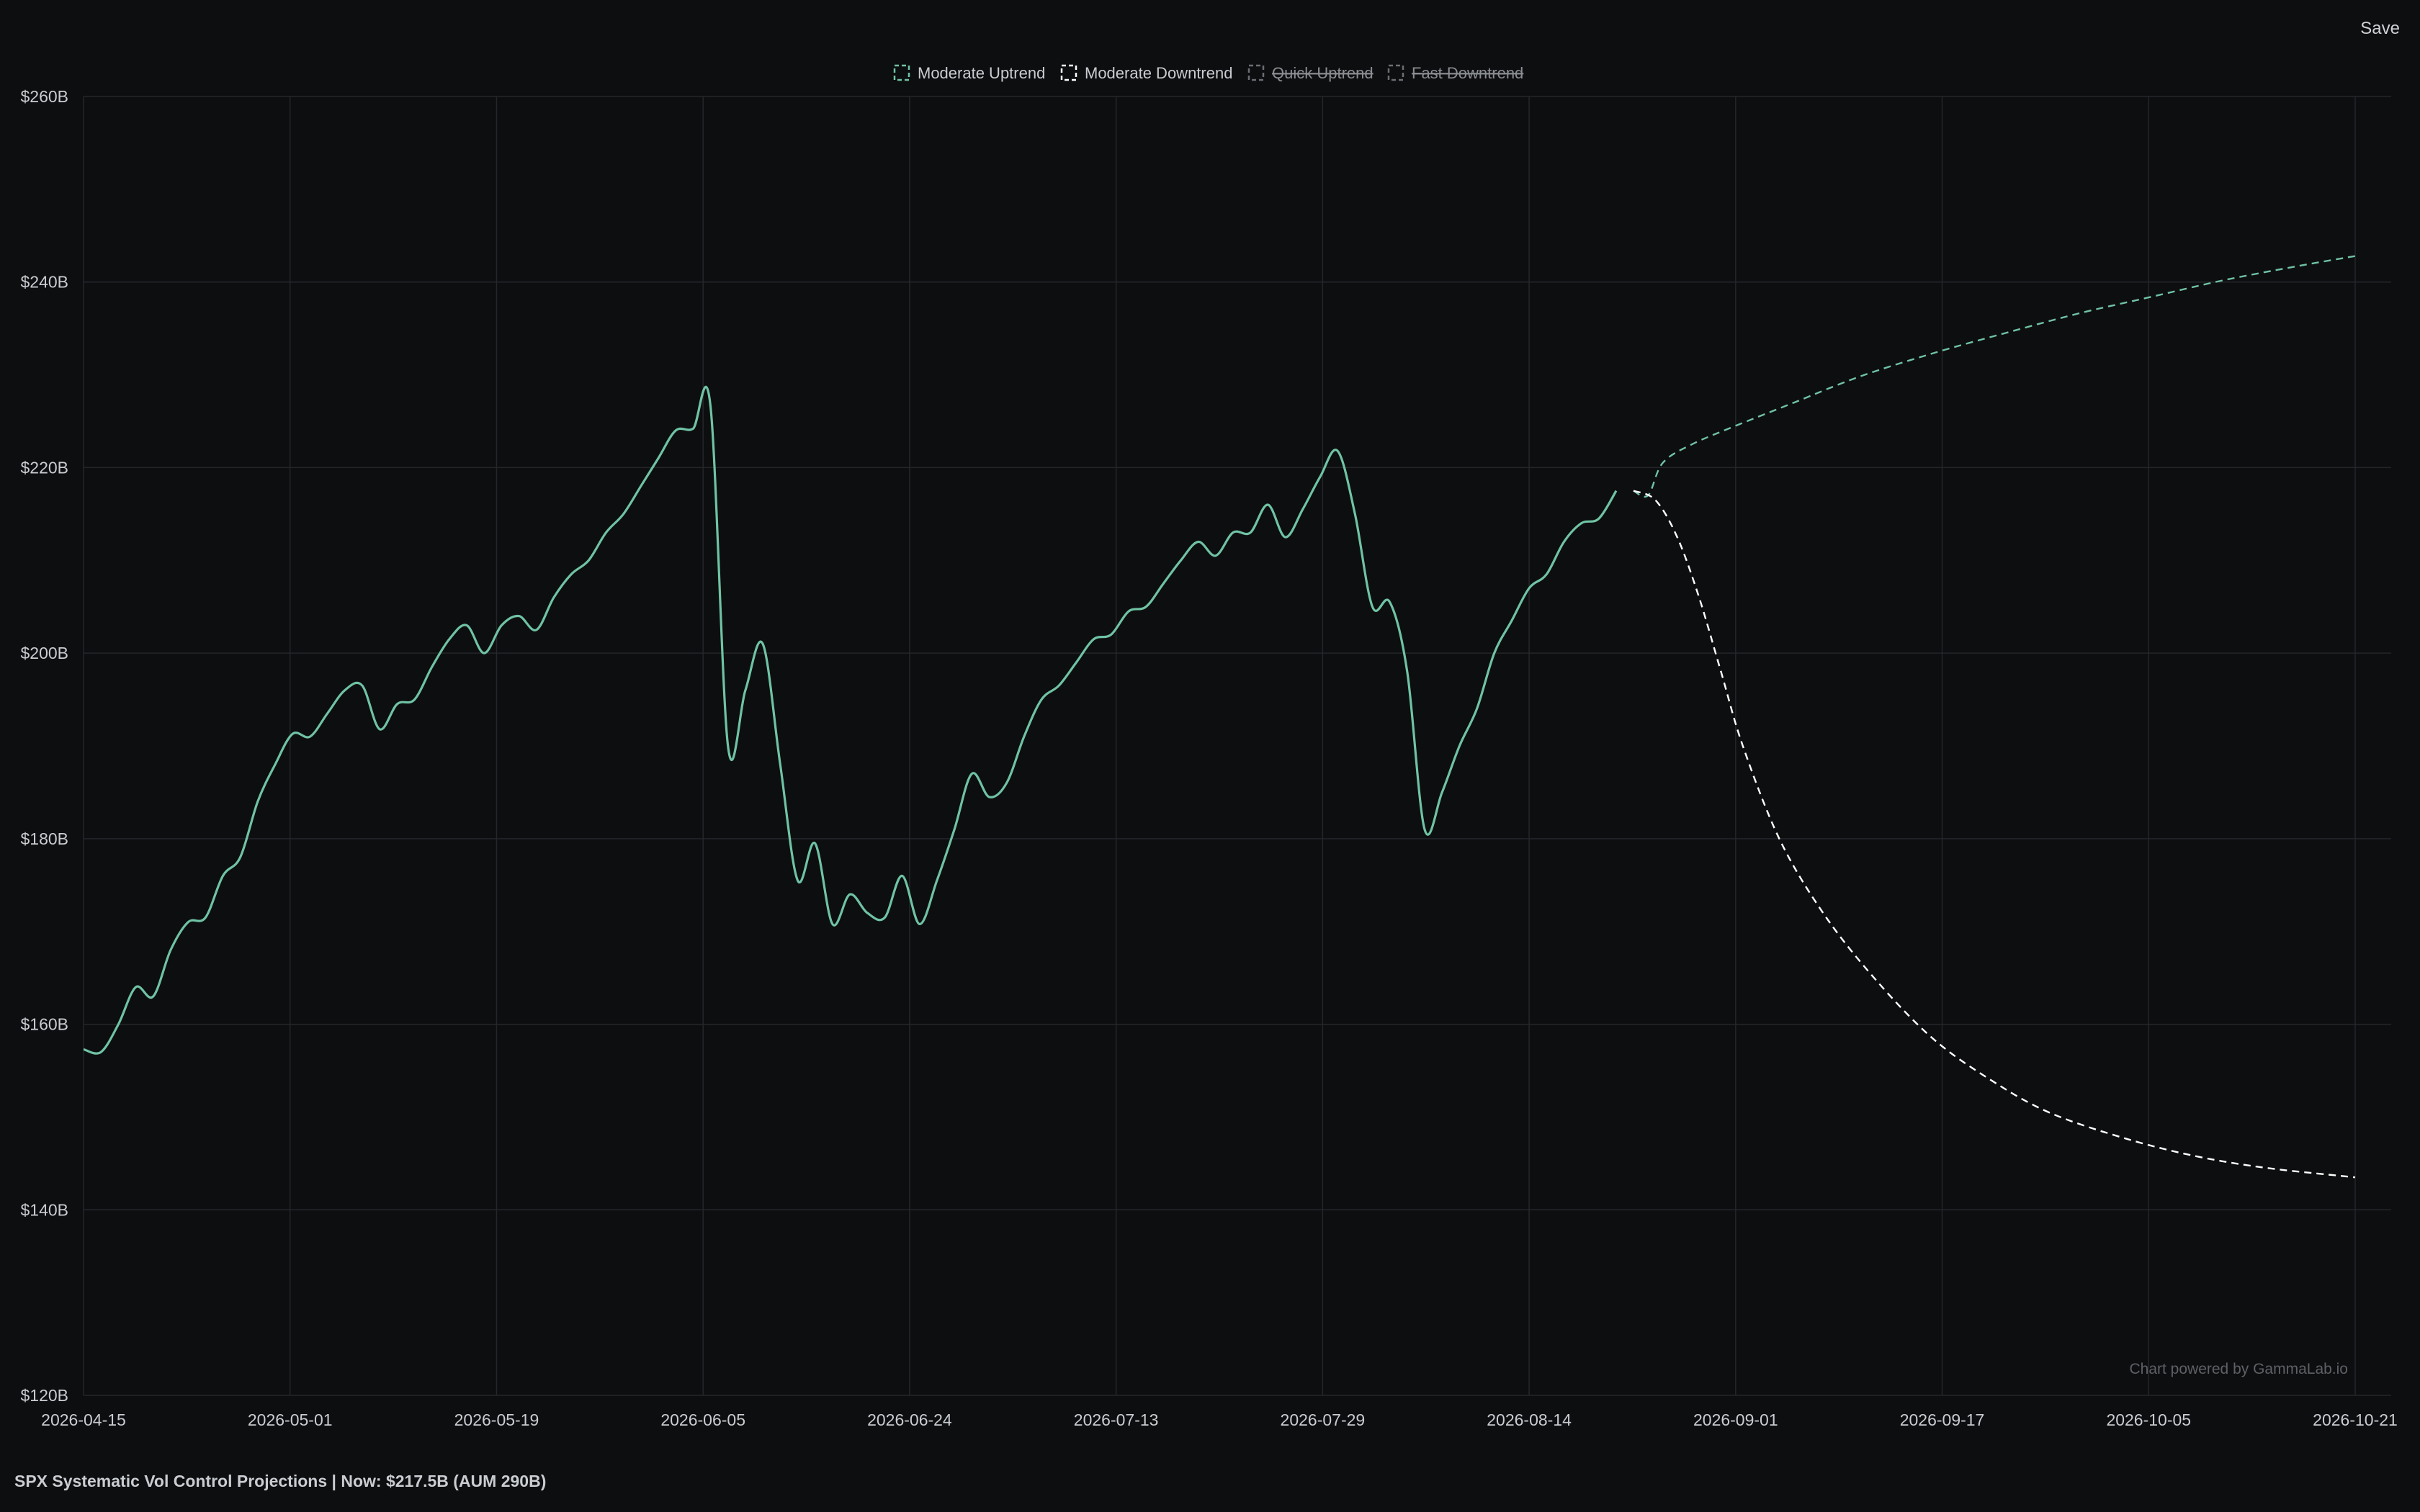  I want to click on x-tick-label: 2026-04-15, so click(83, 1419).